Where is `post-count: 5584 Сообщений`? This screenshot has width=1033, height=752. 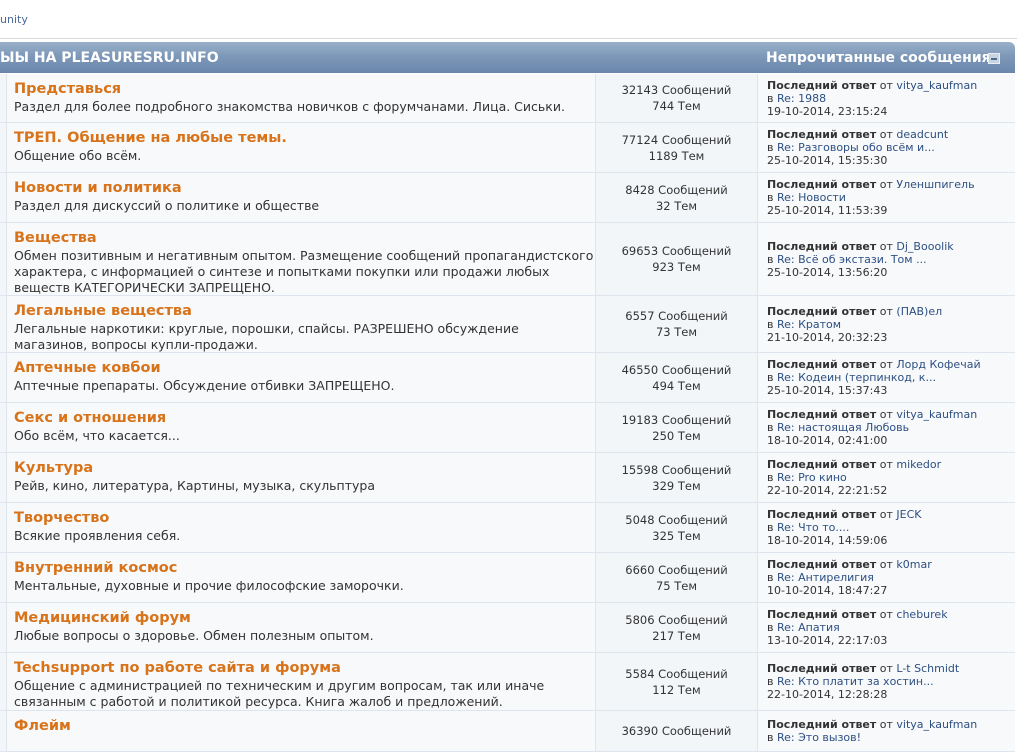
post-count: 5584 Сообщений is located at coordinates (676, 673).